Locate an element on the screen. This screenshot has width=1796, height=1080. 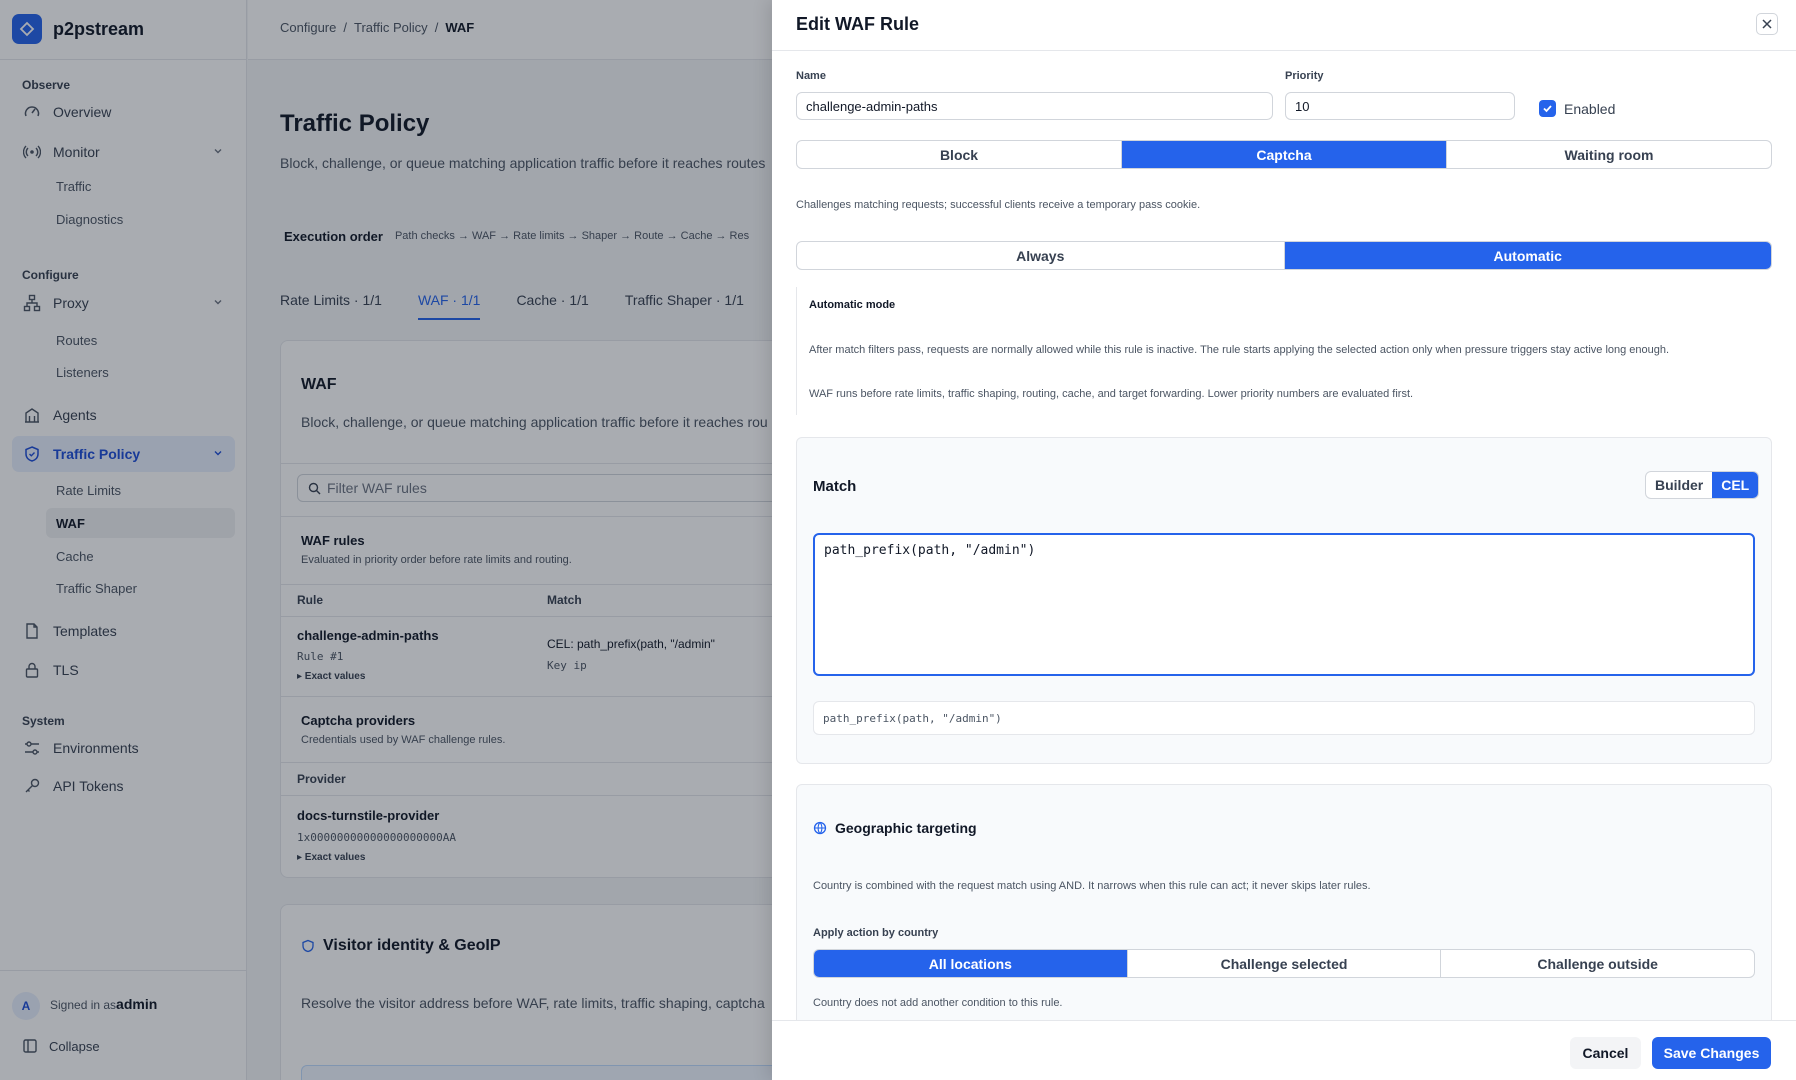
close-button is located at coordinates (1767, 24).